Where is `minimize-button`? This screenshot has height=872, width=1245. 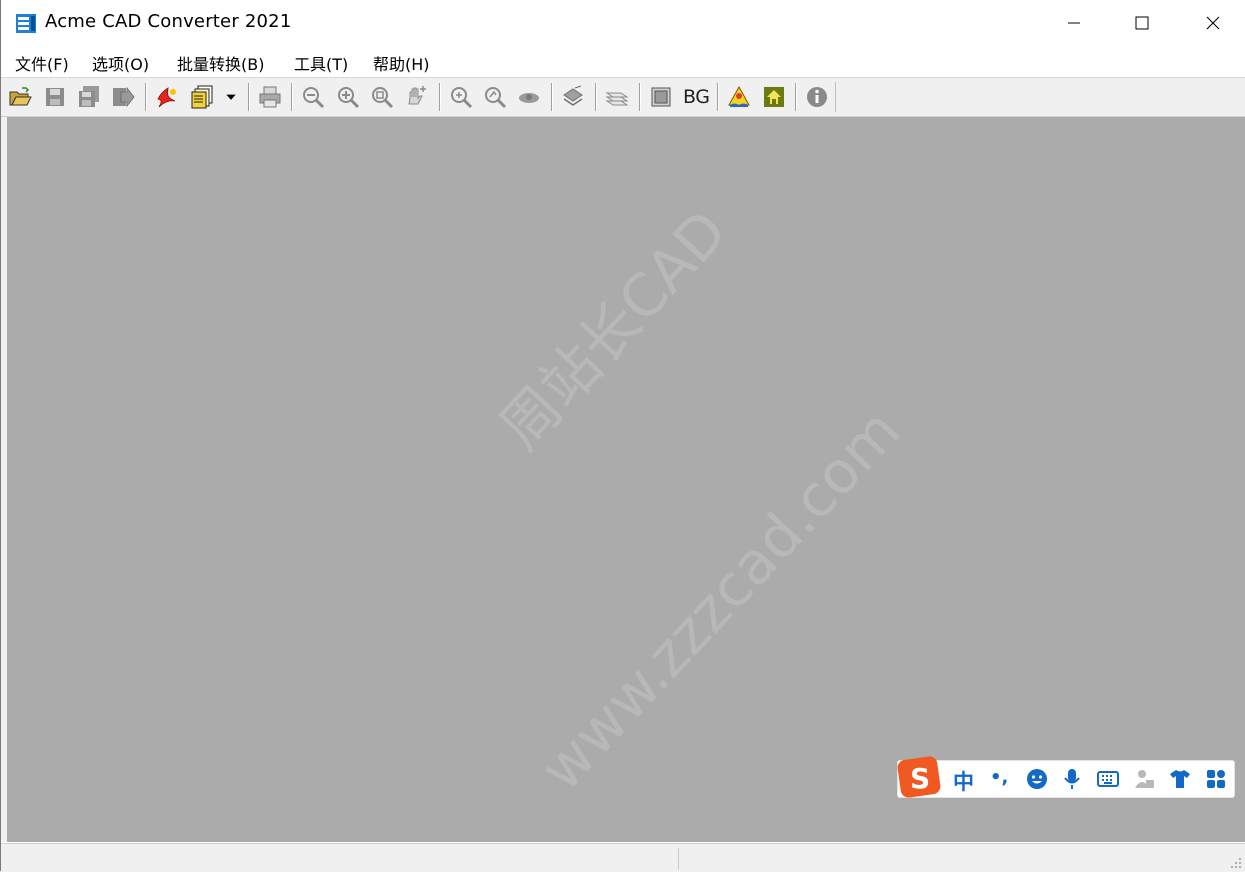 minimize-button is located at coordinates (1074, 23).